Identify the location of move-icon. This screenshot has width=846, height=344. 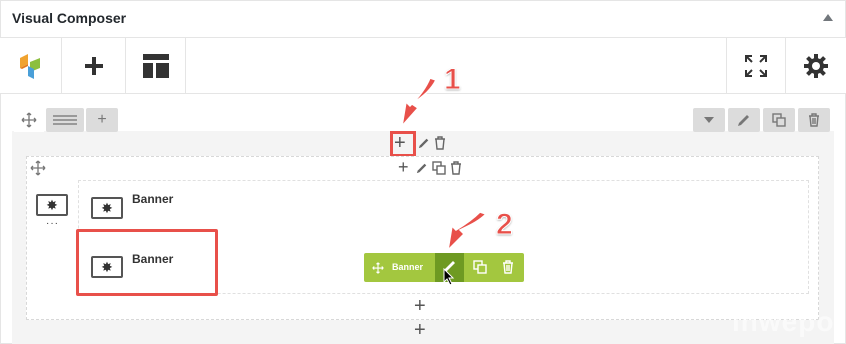
(29, 120).